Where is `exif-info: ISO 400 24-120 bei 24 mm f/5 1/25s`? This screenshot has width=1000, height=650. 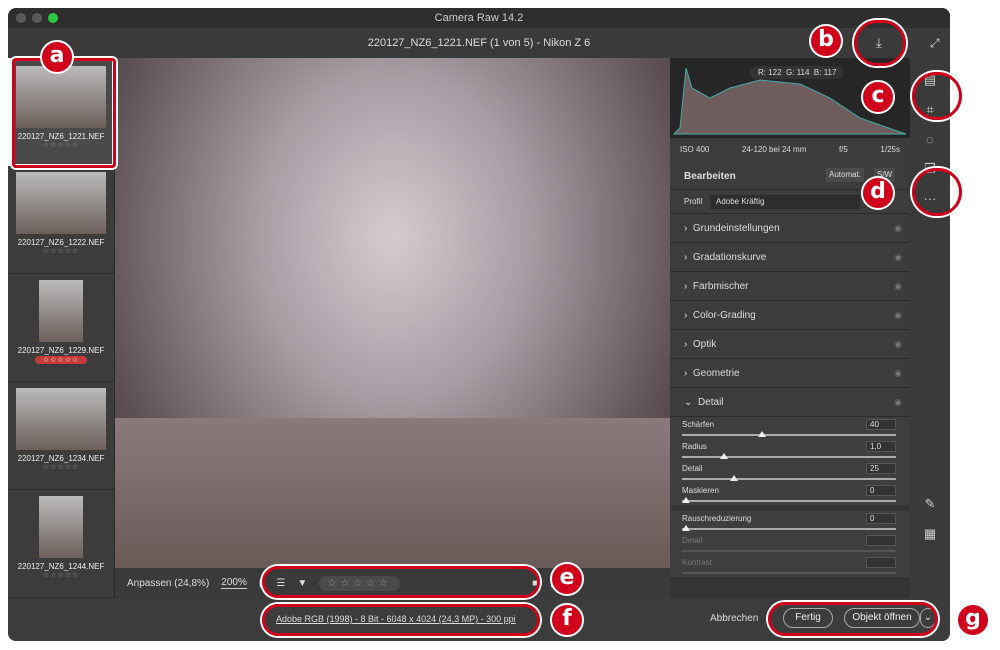 exif-info: ISO 400 24-120 bei 24 mm f/5 1/25s is located at coordinates (790, 150).